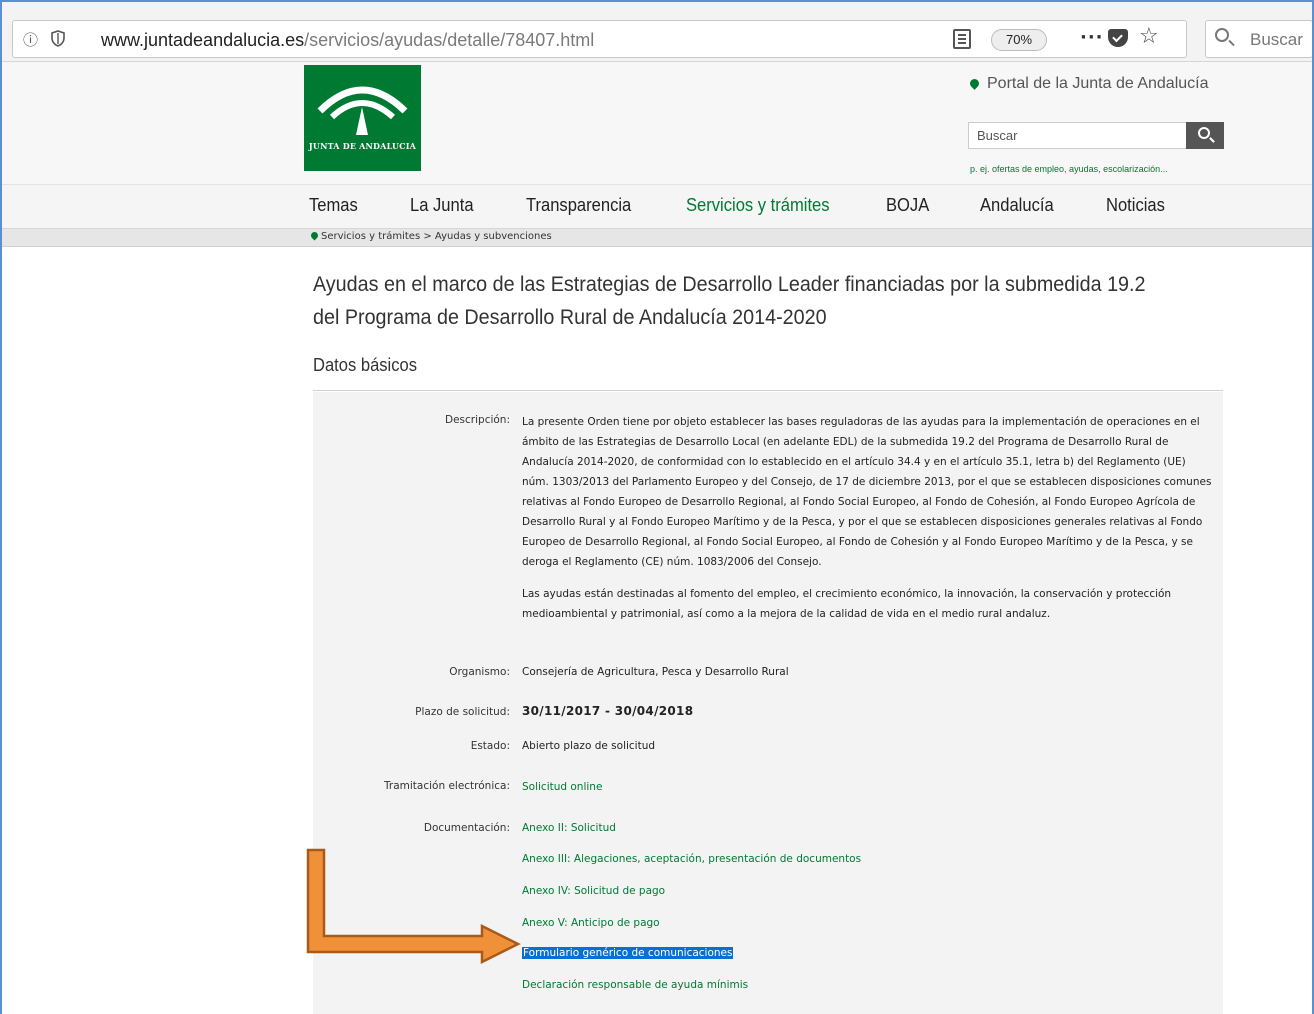  What do you see at coordinates (1135, 205) in the screenshot?
I see `nav-item-noticias: Noticias` at bounding box center [1135, 205].